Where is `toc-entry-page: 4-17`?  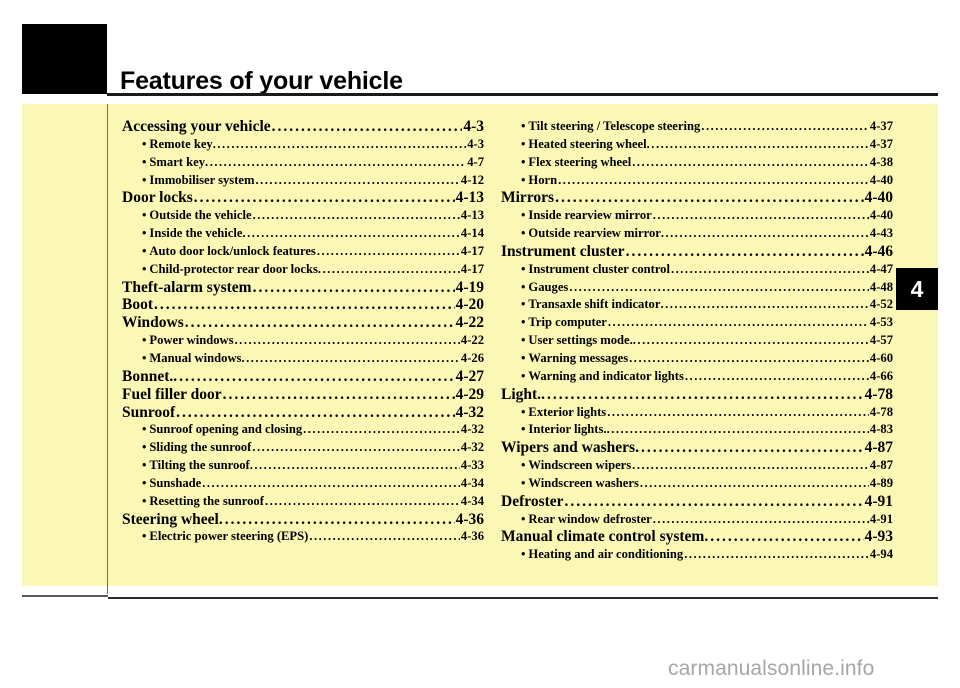 toc-entry-page: 4-17 is located at coordinates (472, 268).